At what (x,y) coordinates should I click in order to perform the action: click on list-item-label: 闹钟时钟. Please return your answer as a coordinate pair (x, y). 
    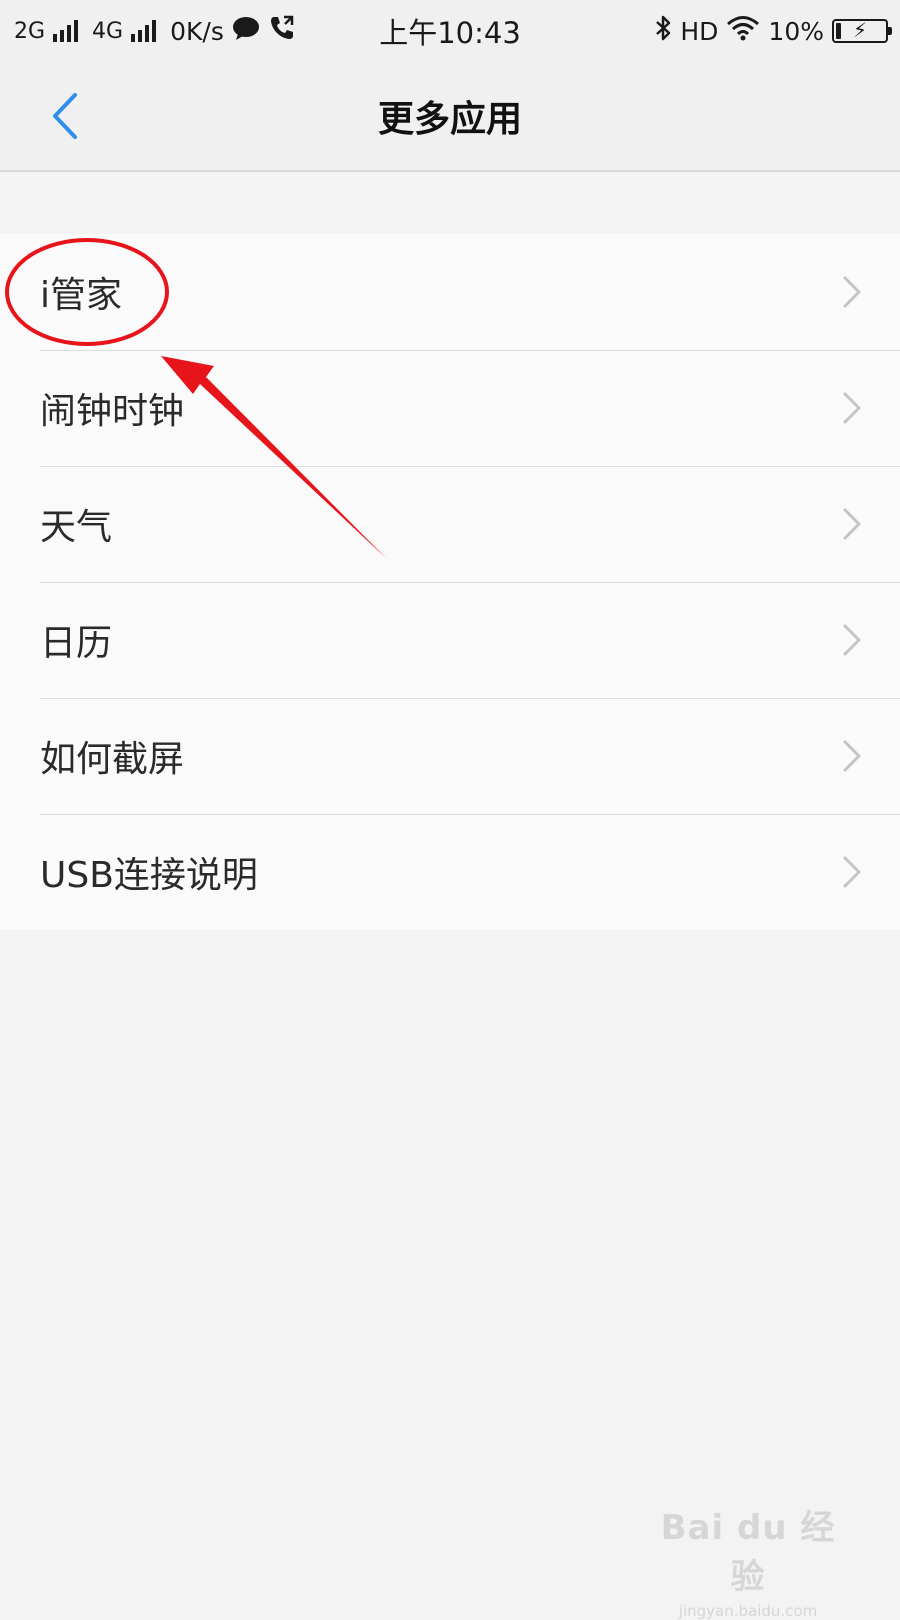
    Looking at the image, I should click on (112, 411).